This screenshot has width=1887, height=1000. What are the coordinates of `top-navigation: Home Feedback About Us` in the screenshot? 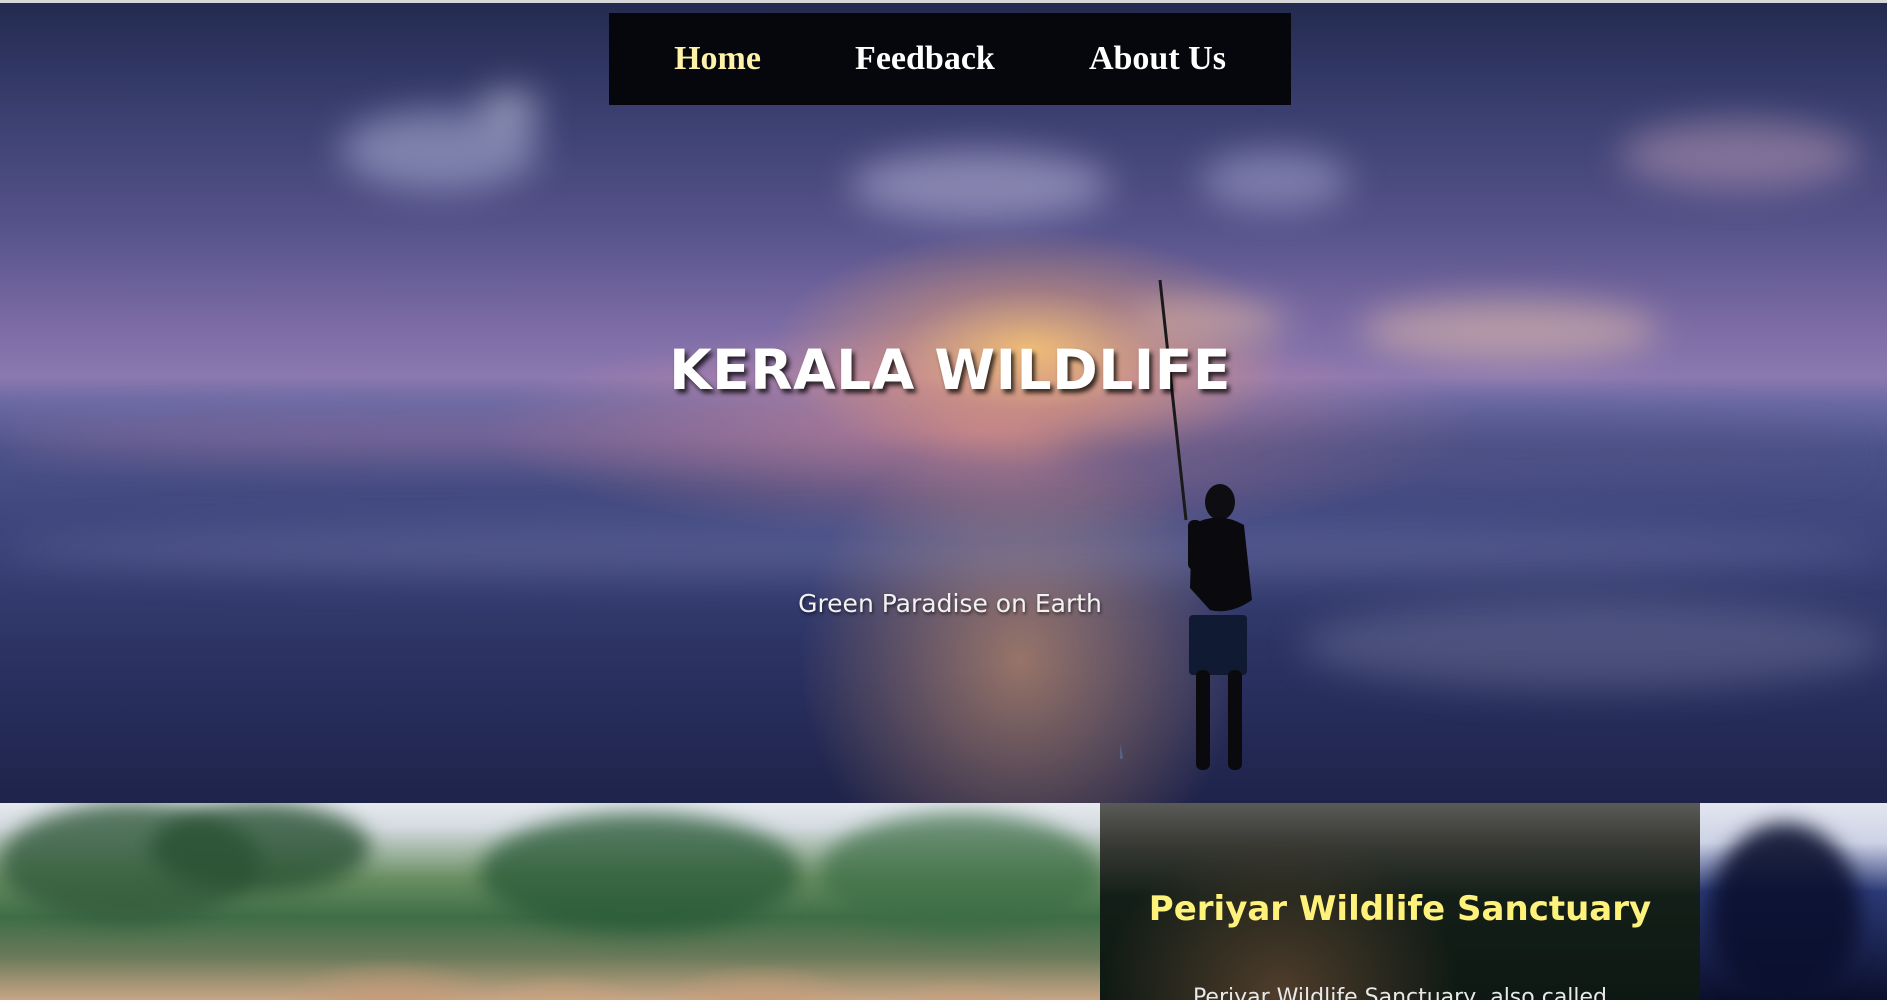 It's located at (950, 59).